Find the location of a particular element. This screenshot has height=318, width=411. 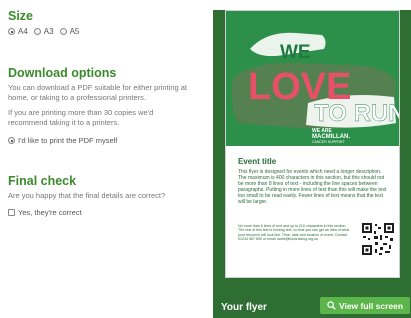

confirm-checkbox-label: Yes, they're correct is located at coordinates (50, 212).